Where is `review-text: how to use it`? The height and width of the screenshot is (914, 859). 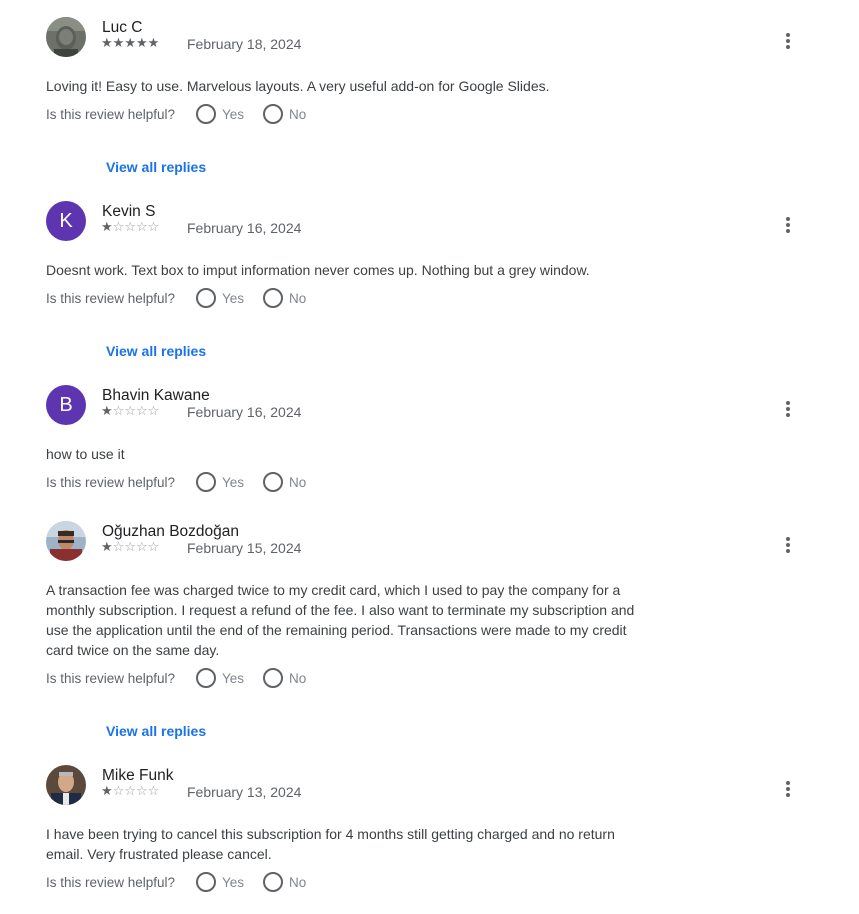
review-text: how to use it is located at coordinates (85, 454).